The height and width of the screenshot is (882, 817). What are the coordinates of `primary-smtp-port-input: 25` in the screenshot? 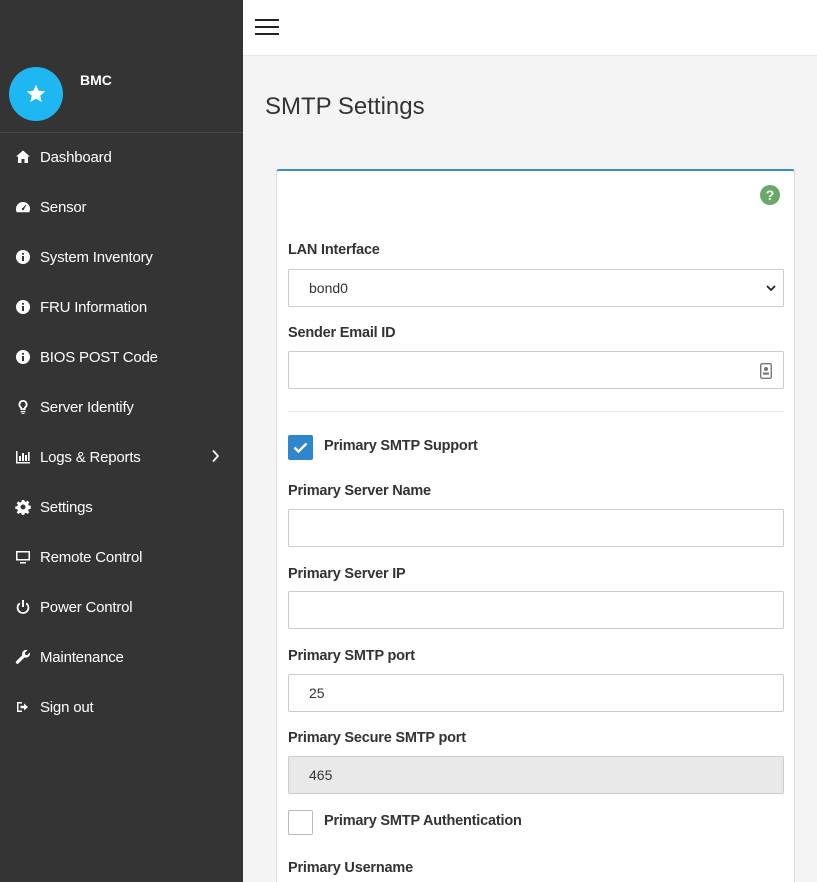 It's located at (536, 693).